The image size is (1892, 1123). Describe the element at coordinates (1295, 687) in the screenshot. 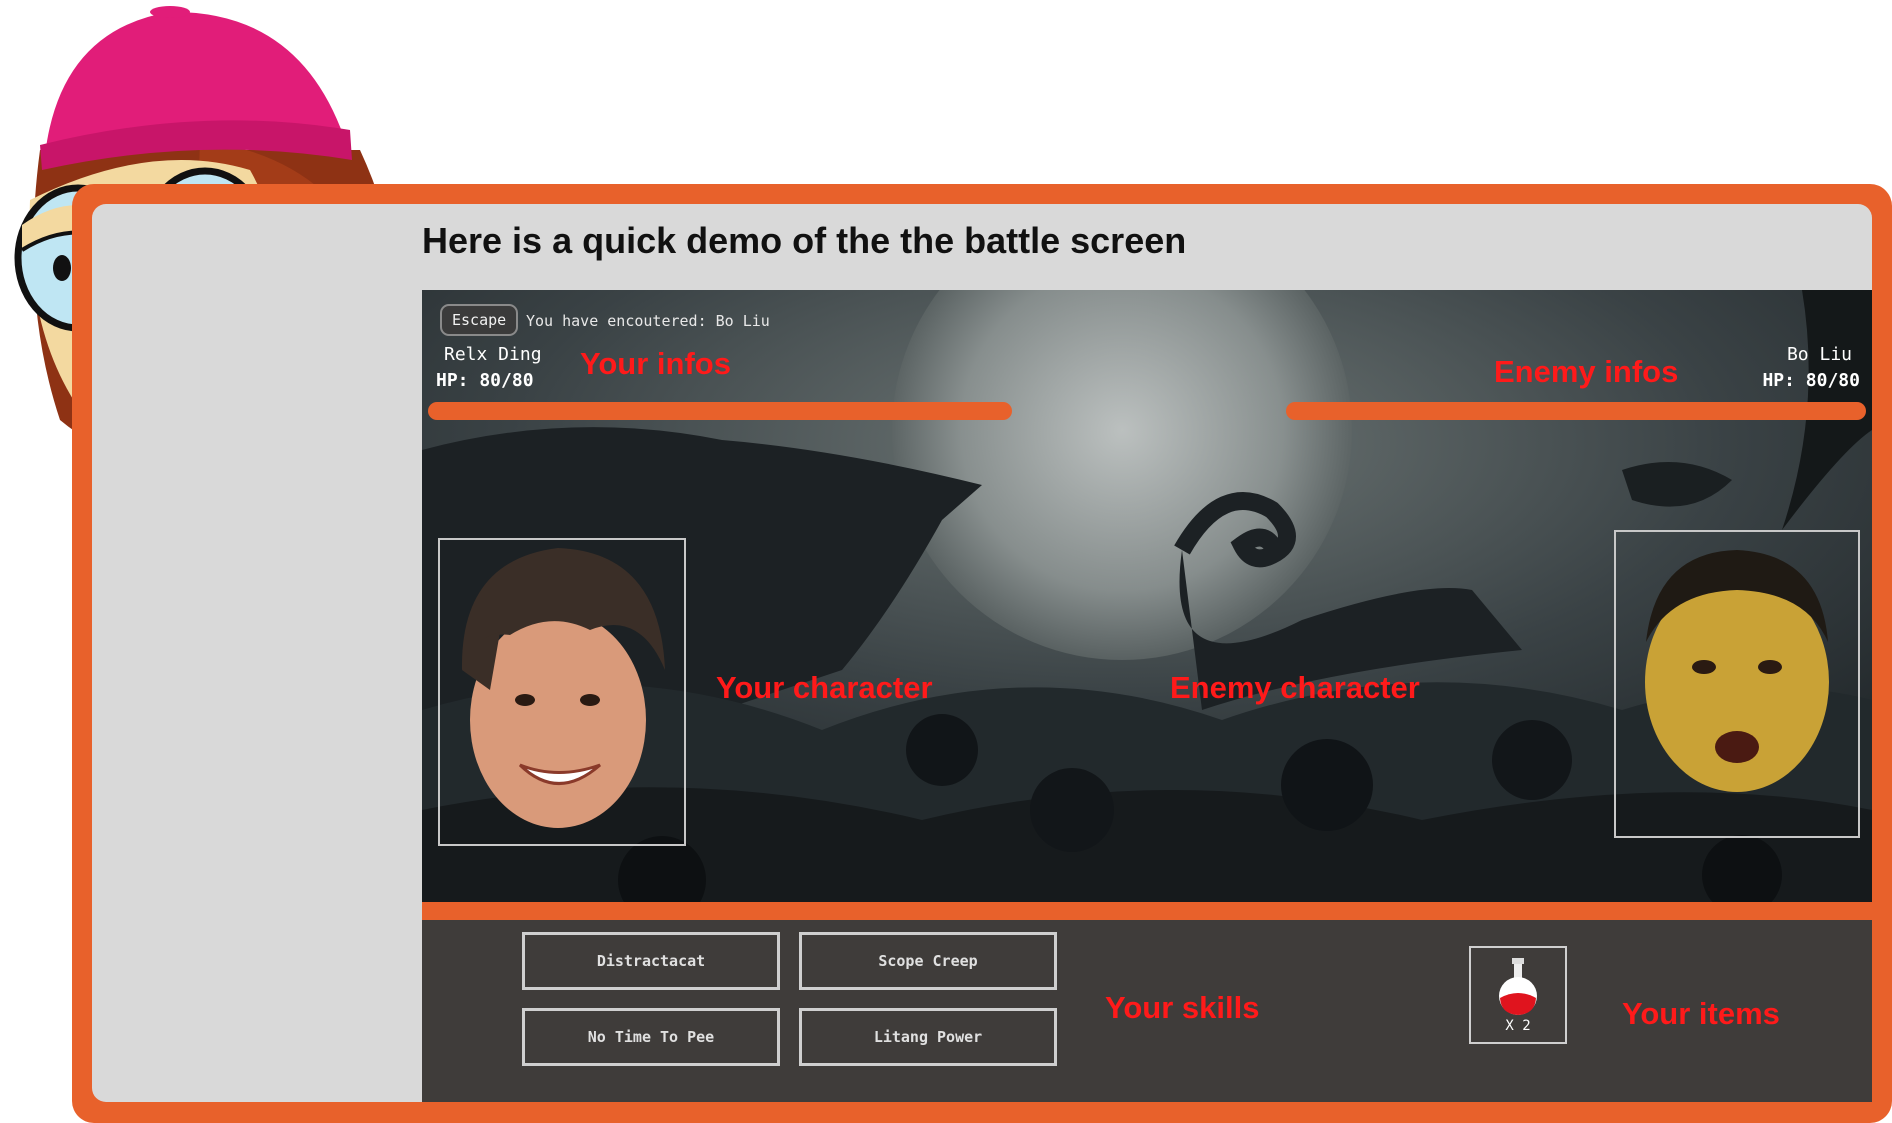

I see `annotation-enemy-character: Enemy character` at that location.